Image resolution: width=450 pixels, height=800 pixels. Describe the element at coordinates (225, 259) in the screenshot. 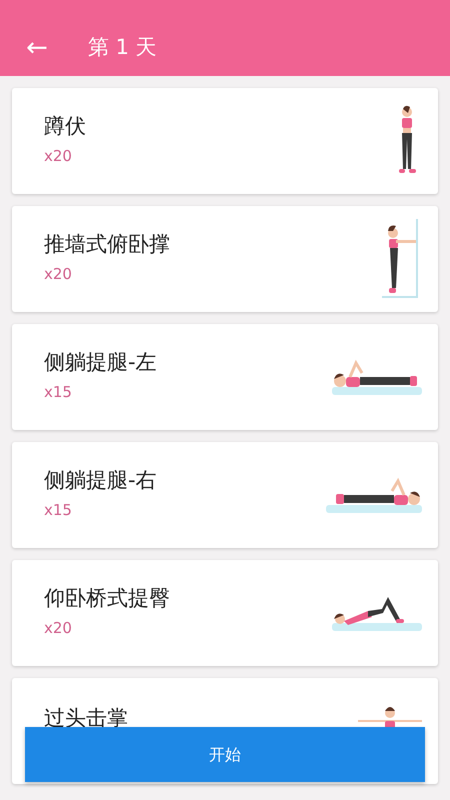

I see `exercise-card: 推墙式俯卧撑 x20` at that location.